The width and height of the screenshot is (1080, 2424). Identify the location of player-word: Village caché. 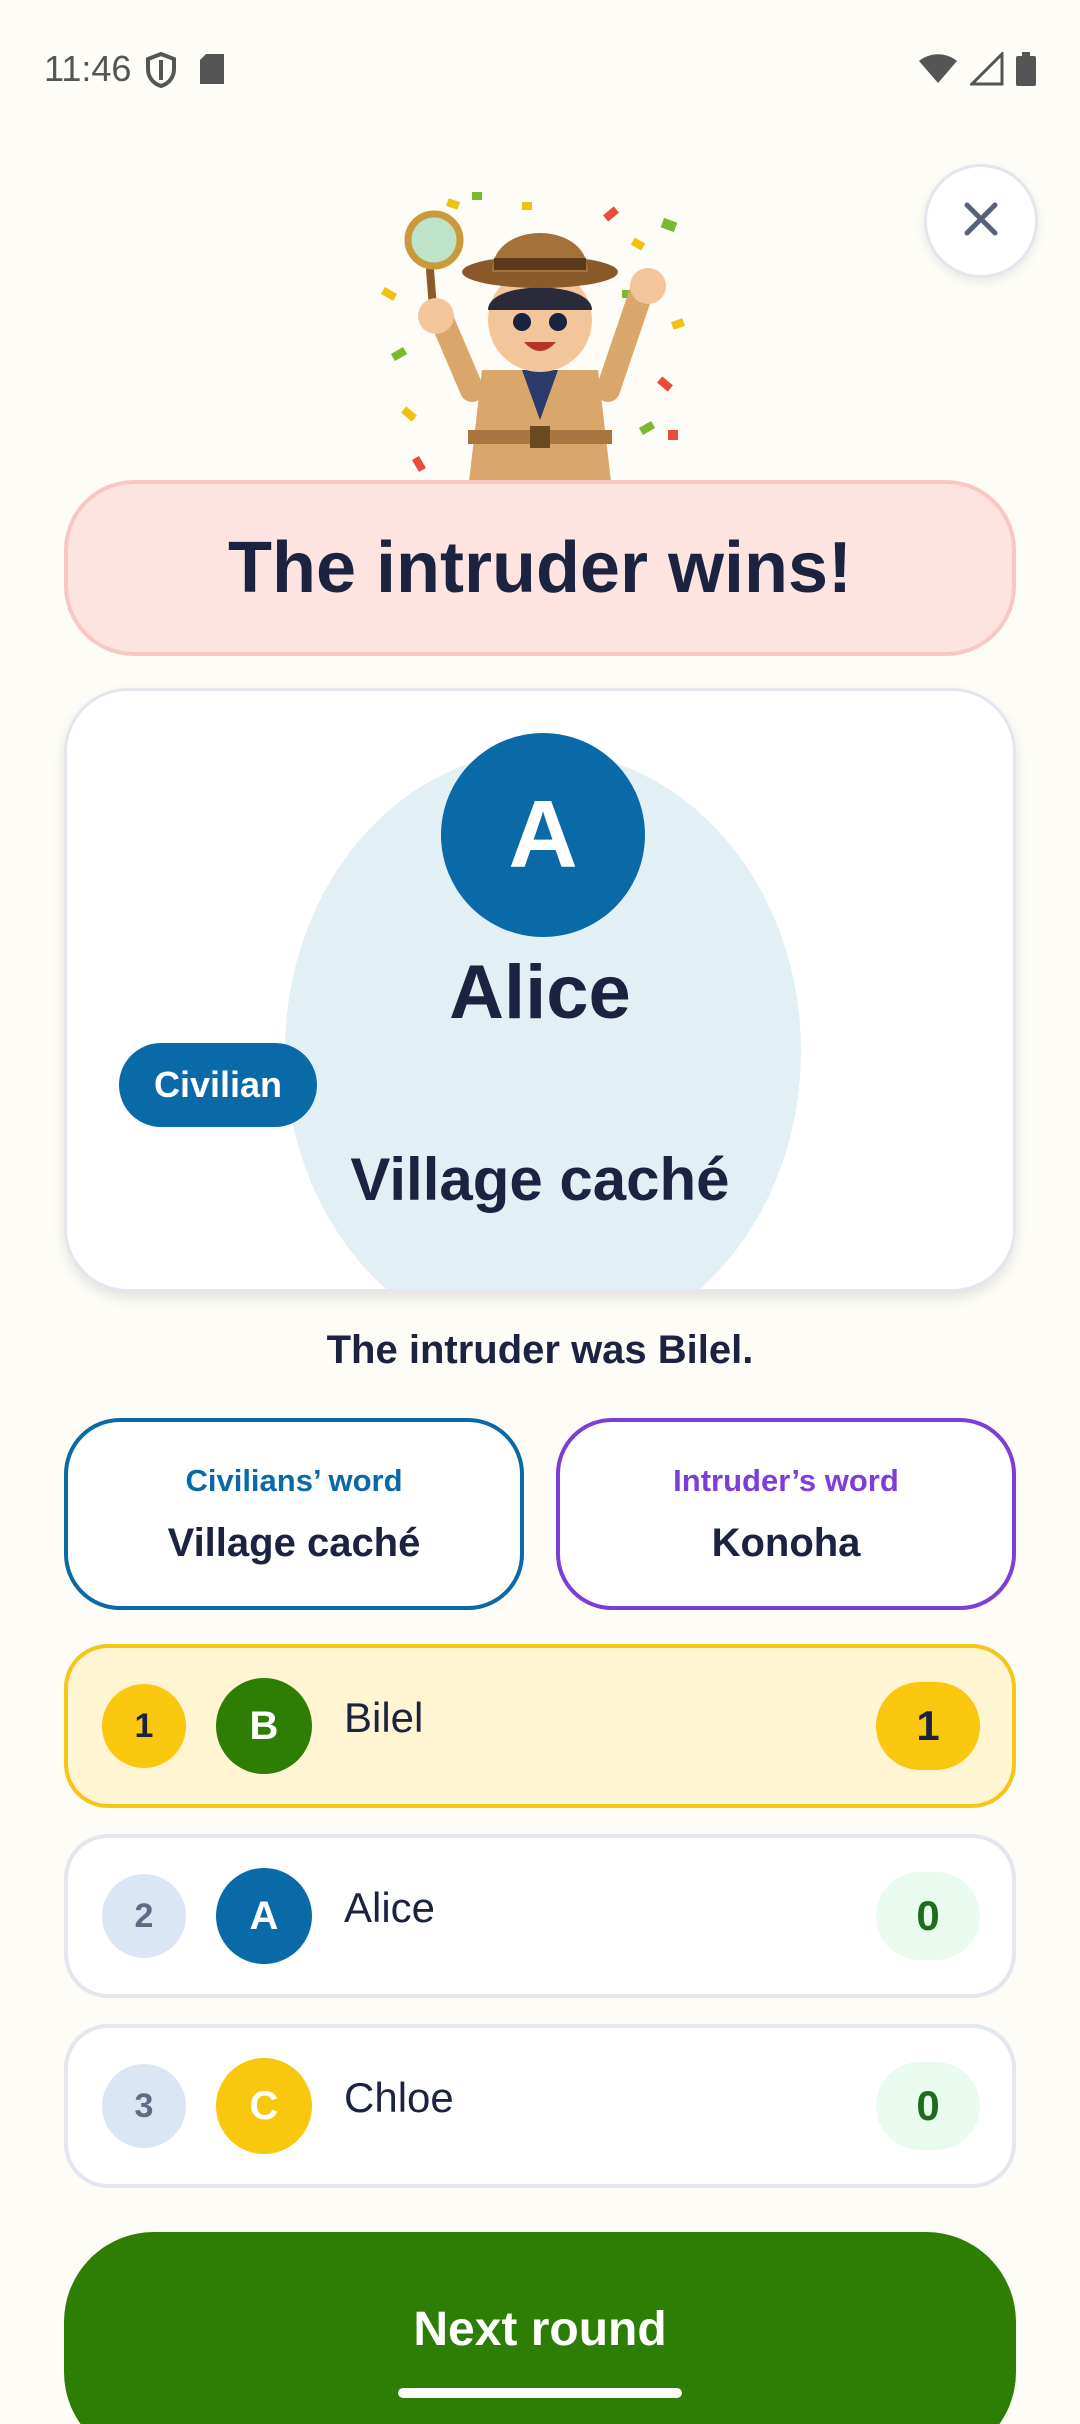
(540, 1179).